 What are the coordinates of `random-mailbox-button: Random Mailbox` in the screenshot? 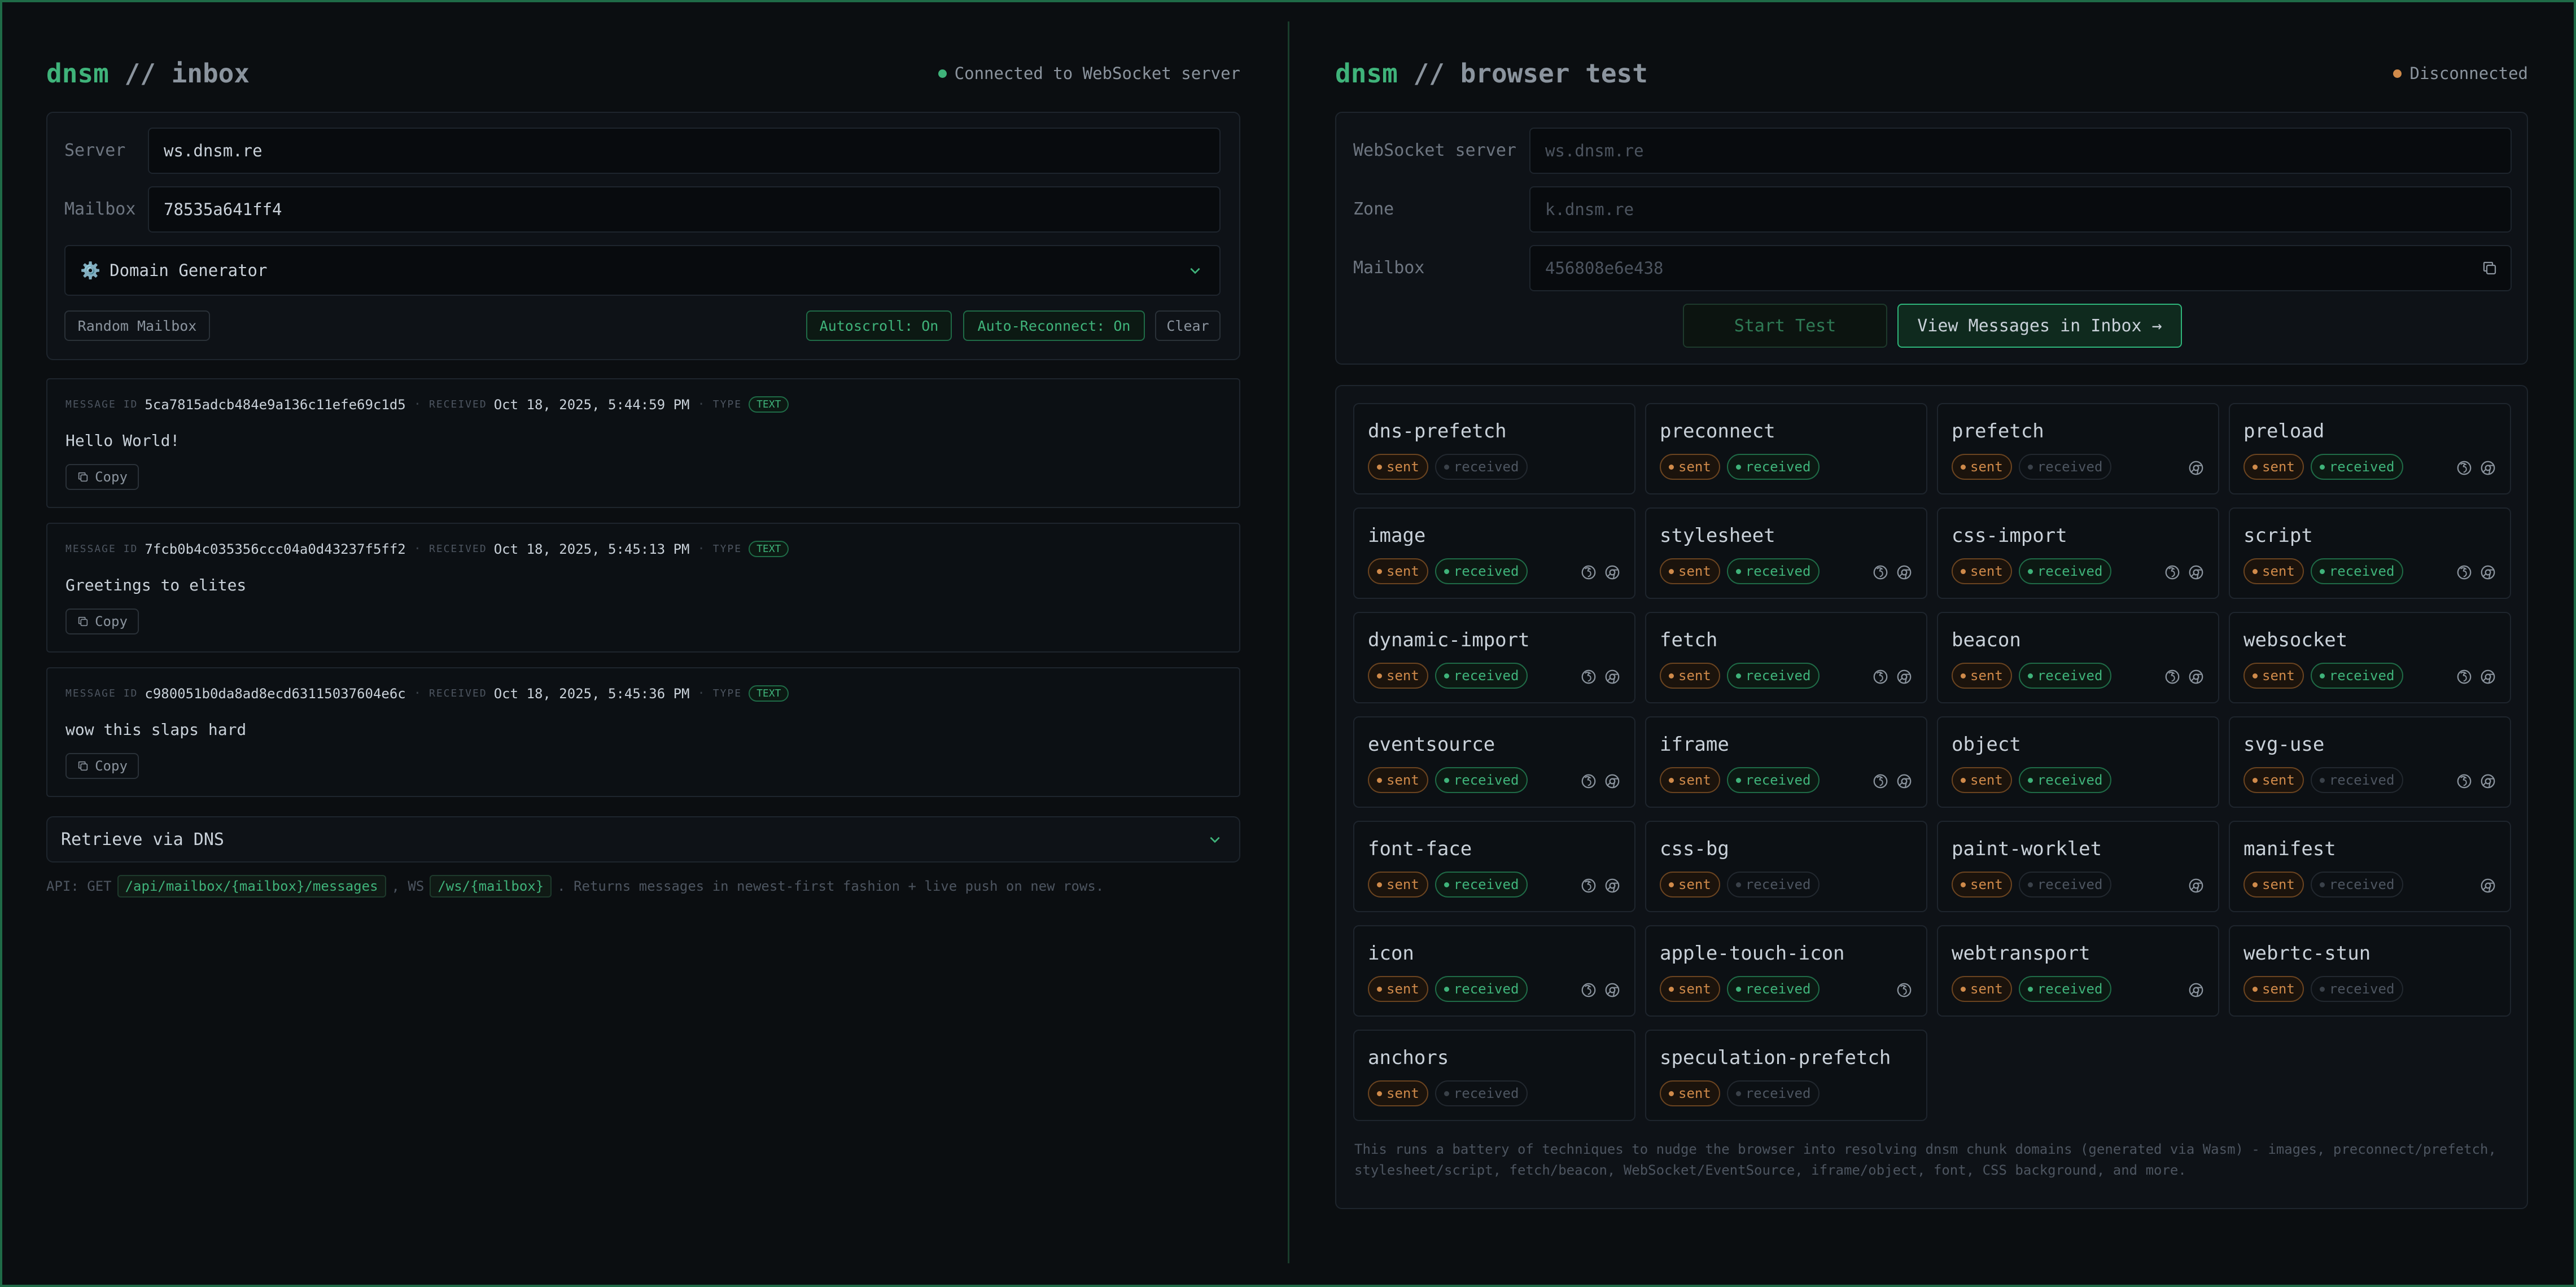 It's located at (137, 325).